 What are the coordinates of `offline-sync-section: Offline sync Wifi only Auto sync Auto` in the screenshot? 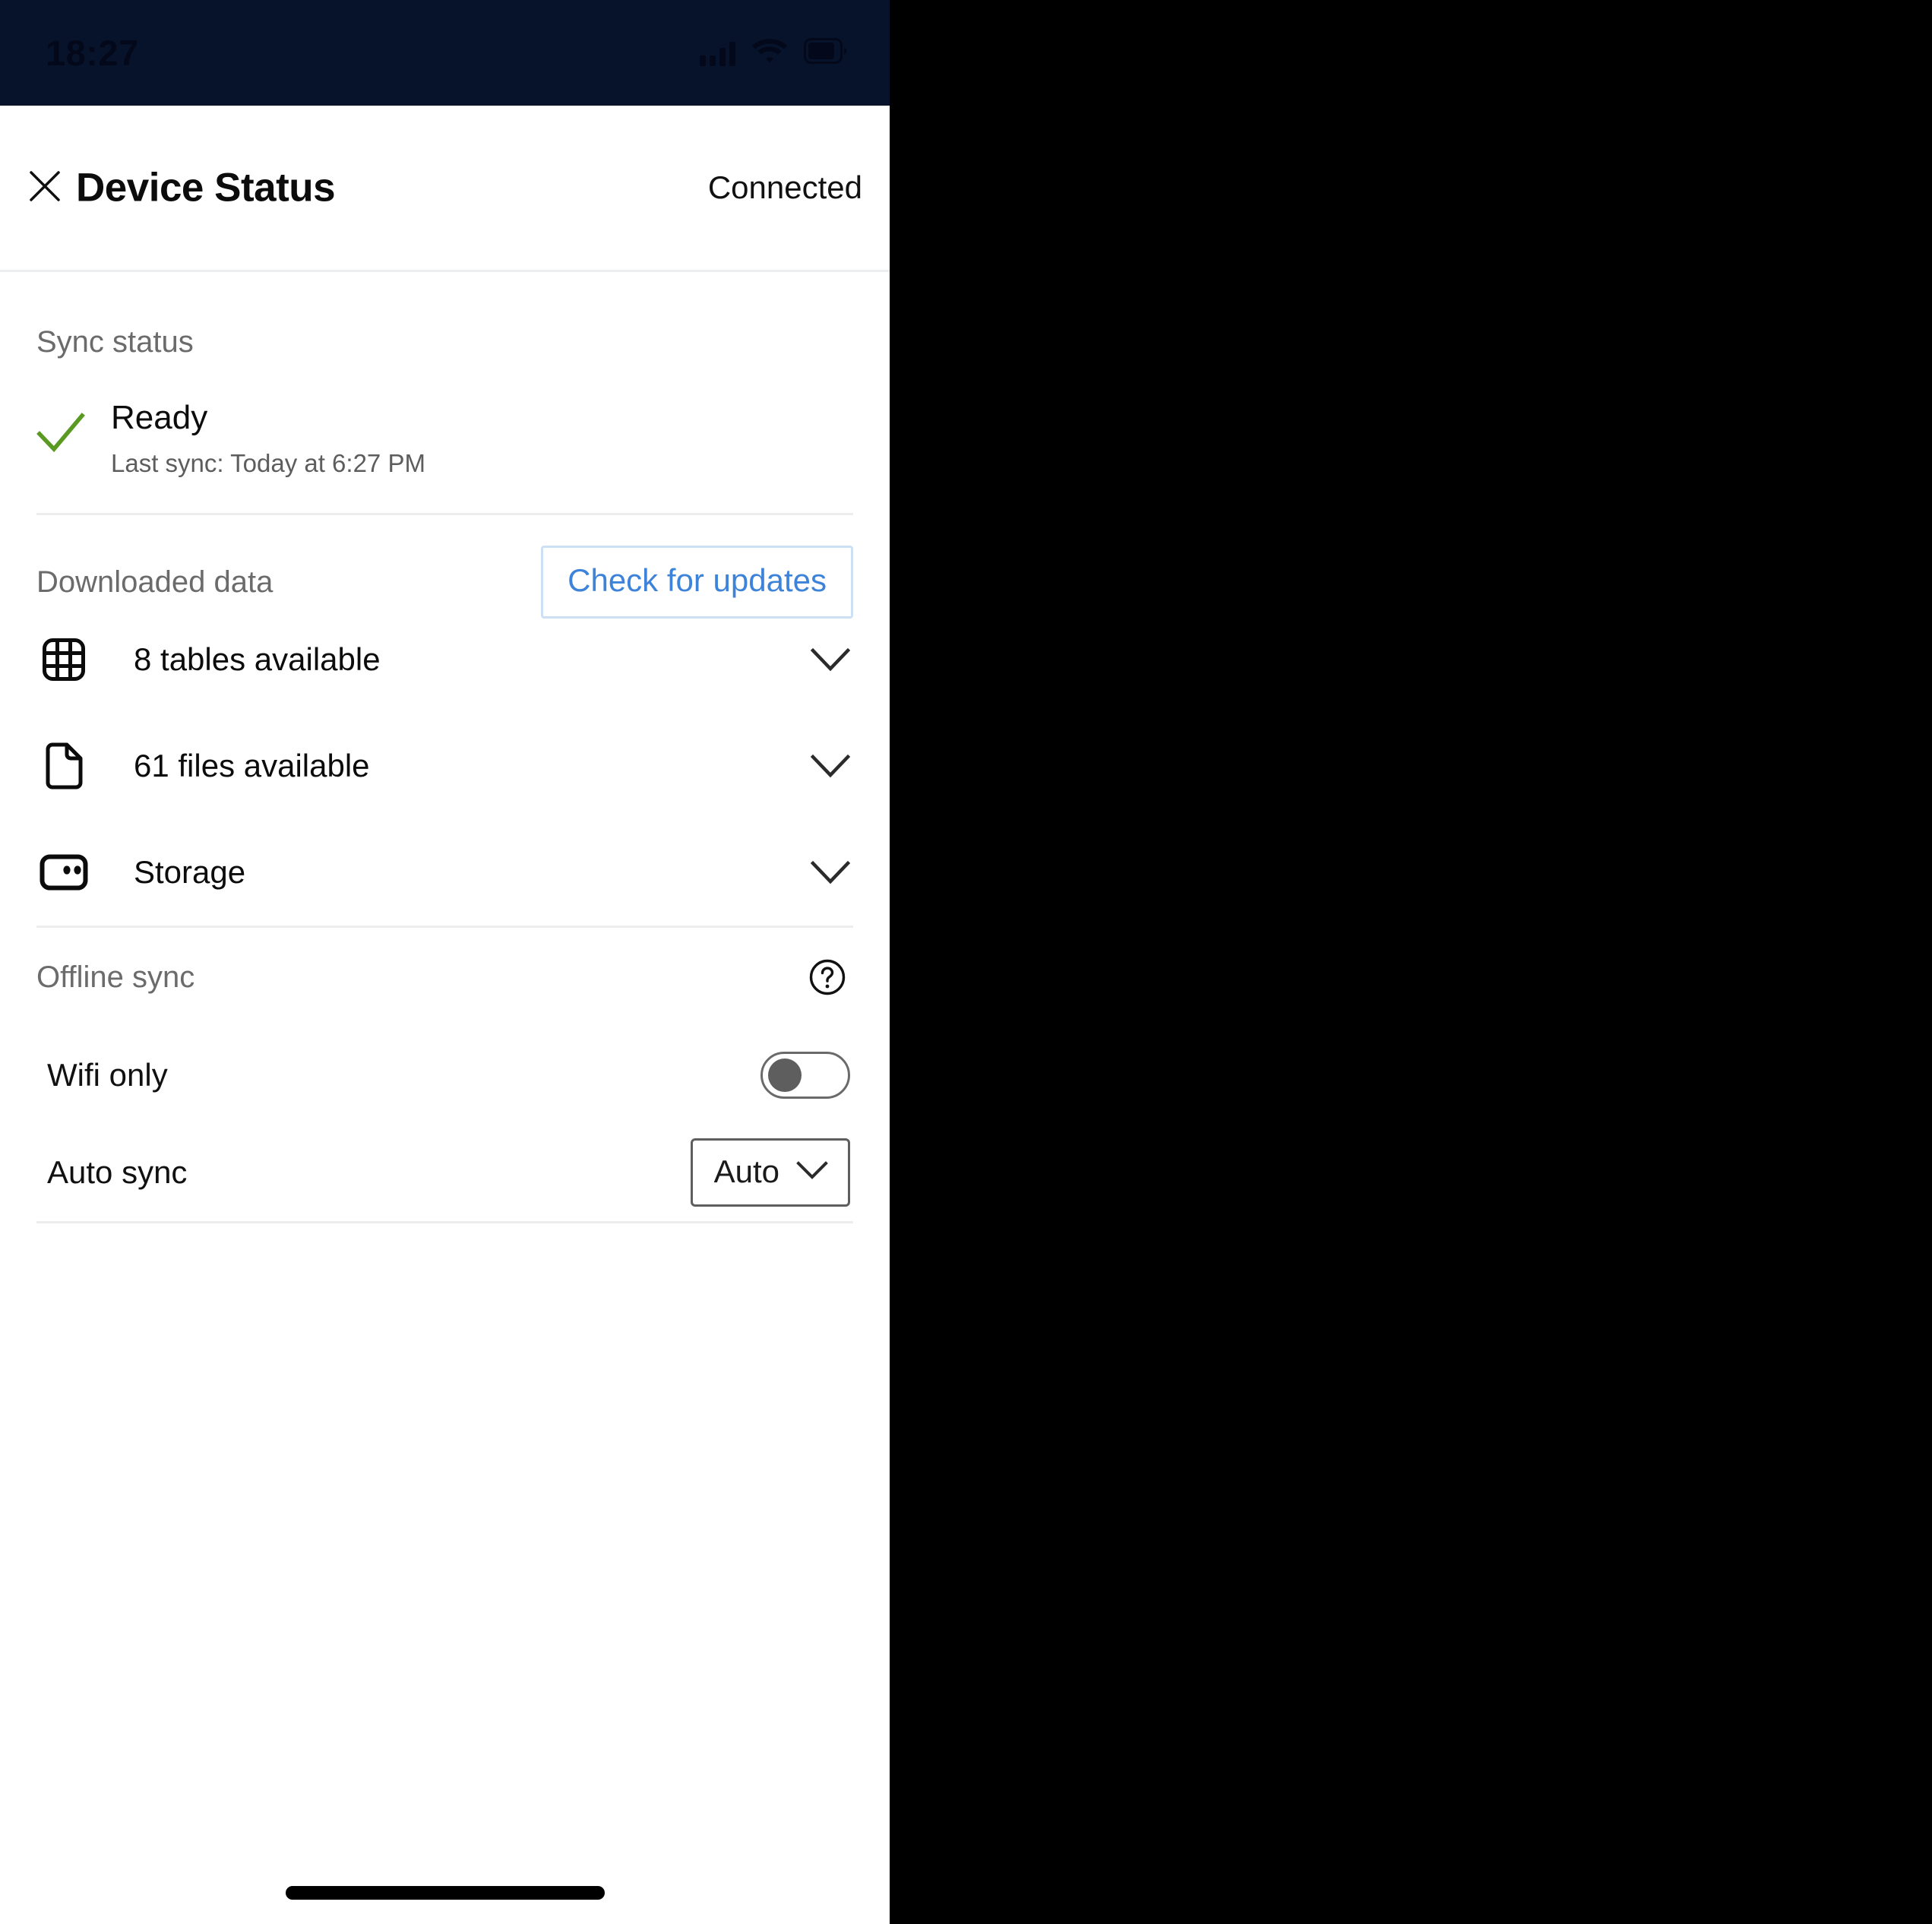 It's located at (445, 1074).